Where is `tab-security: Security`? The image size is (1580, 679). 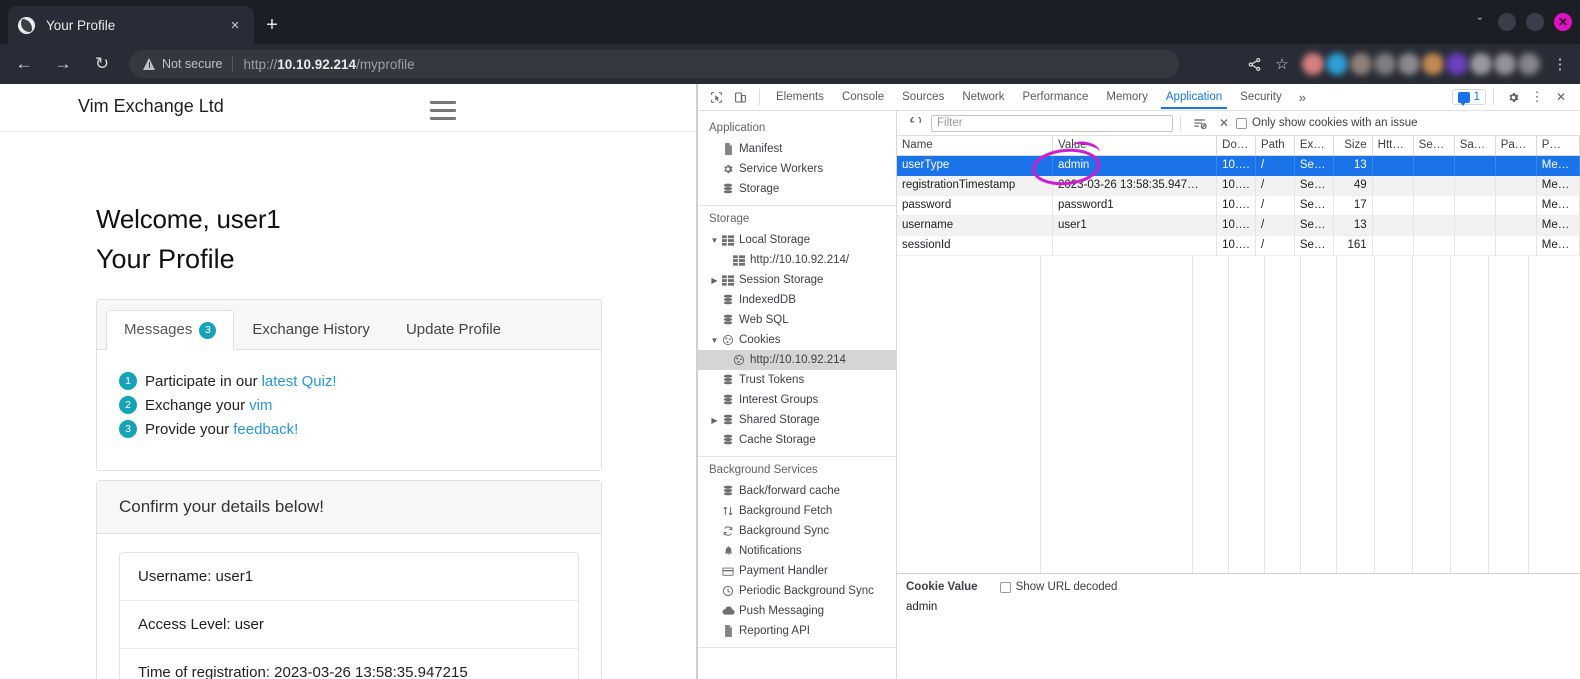 tab-security: Security is located at coordinates (1261, 97).